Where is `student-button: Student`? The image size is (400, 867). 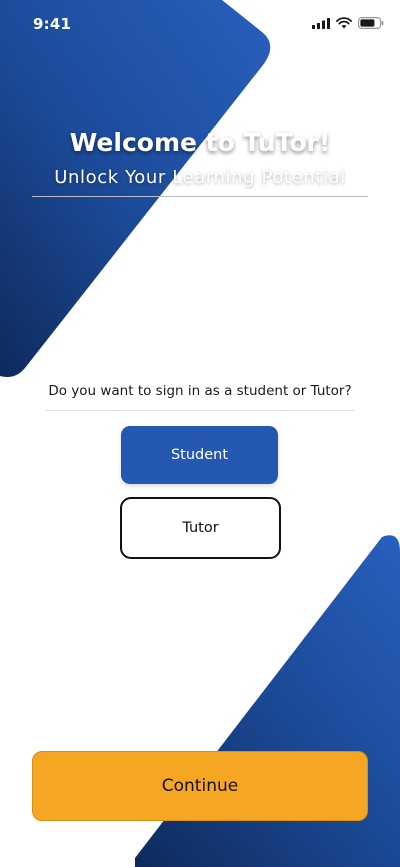
student-button: Student is located at coordinates (199, 455).